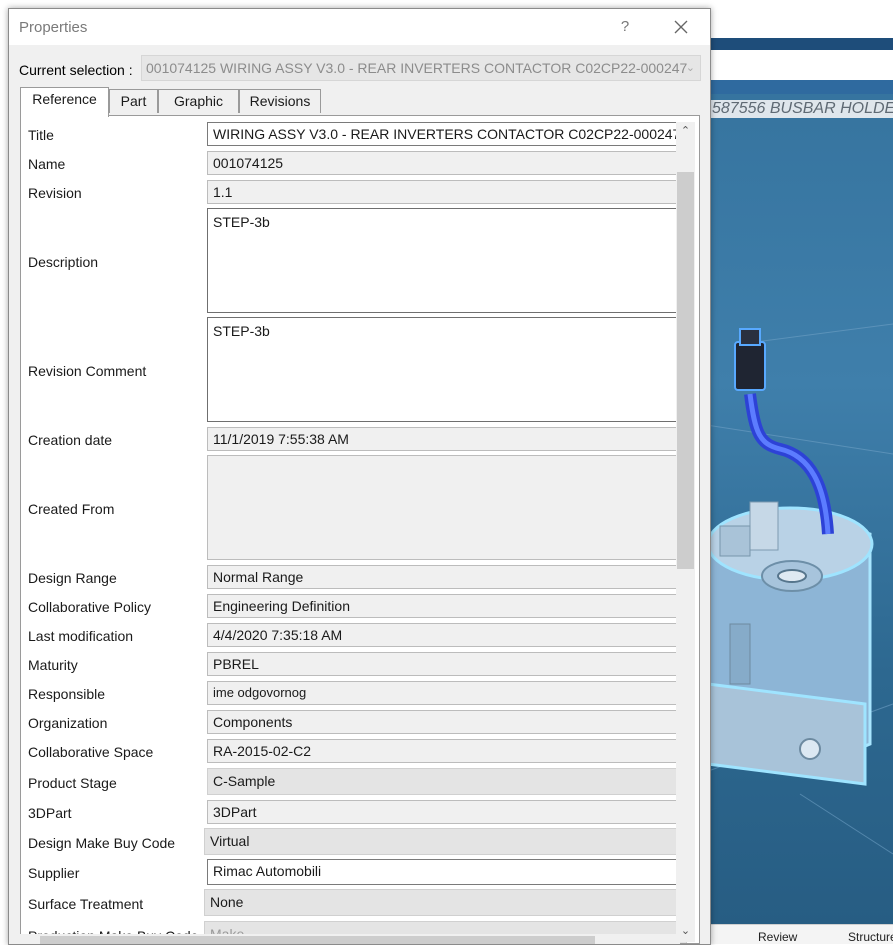  I want to click on collaborative-policy-label: Collaborative Policy, so click(89, 607).